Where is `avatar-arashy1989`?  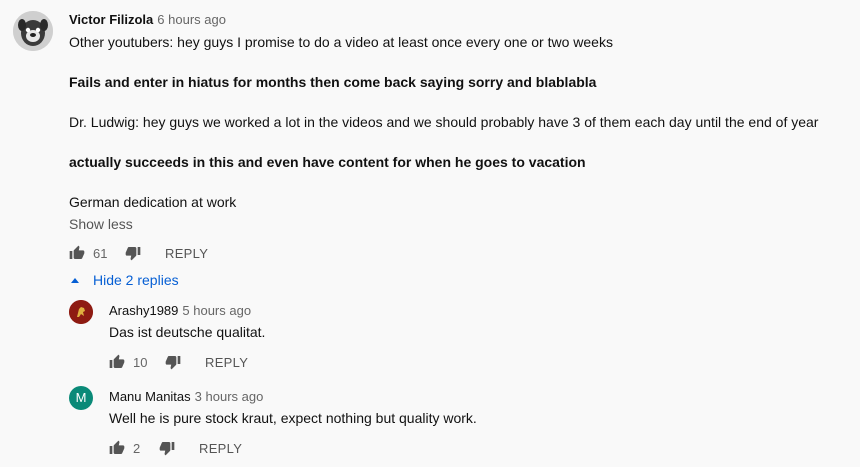 avatar-arashy1989 is located at coordinates (81, 312).